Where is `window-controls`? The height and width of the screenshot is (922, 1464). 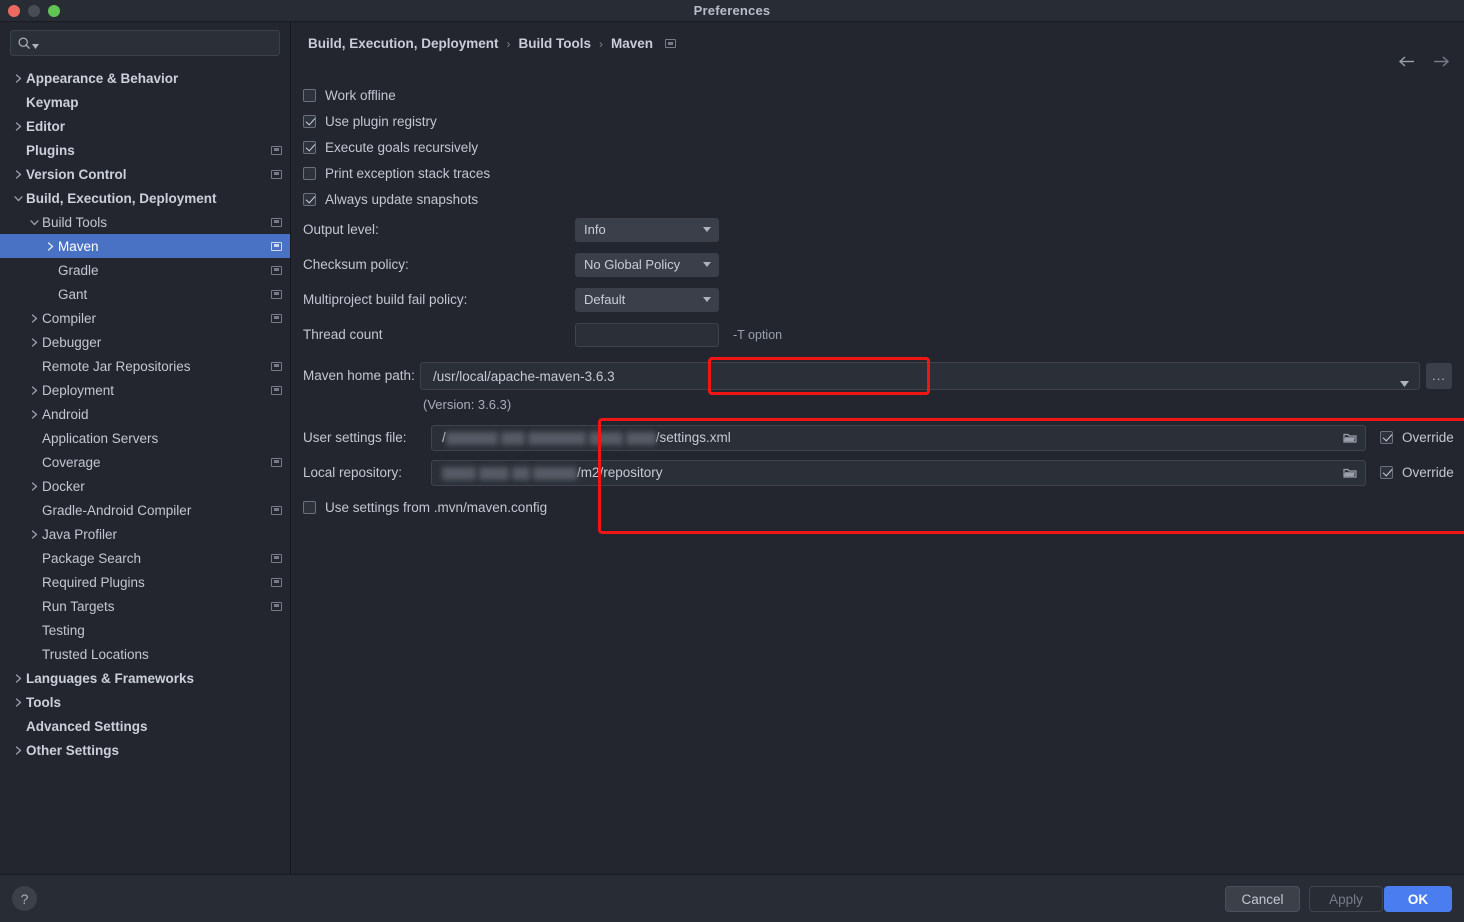 window-controls is located at coordinates (34, 11).